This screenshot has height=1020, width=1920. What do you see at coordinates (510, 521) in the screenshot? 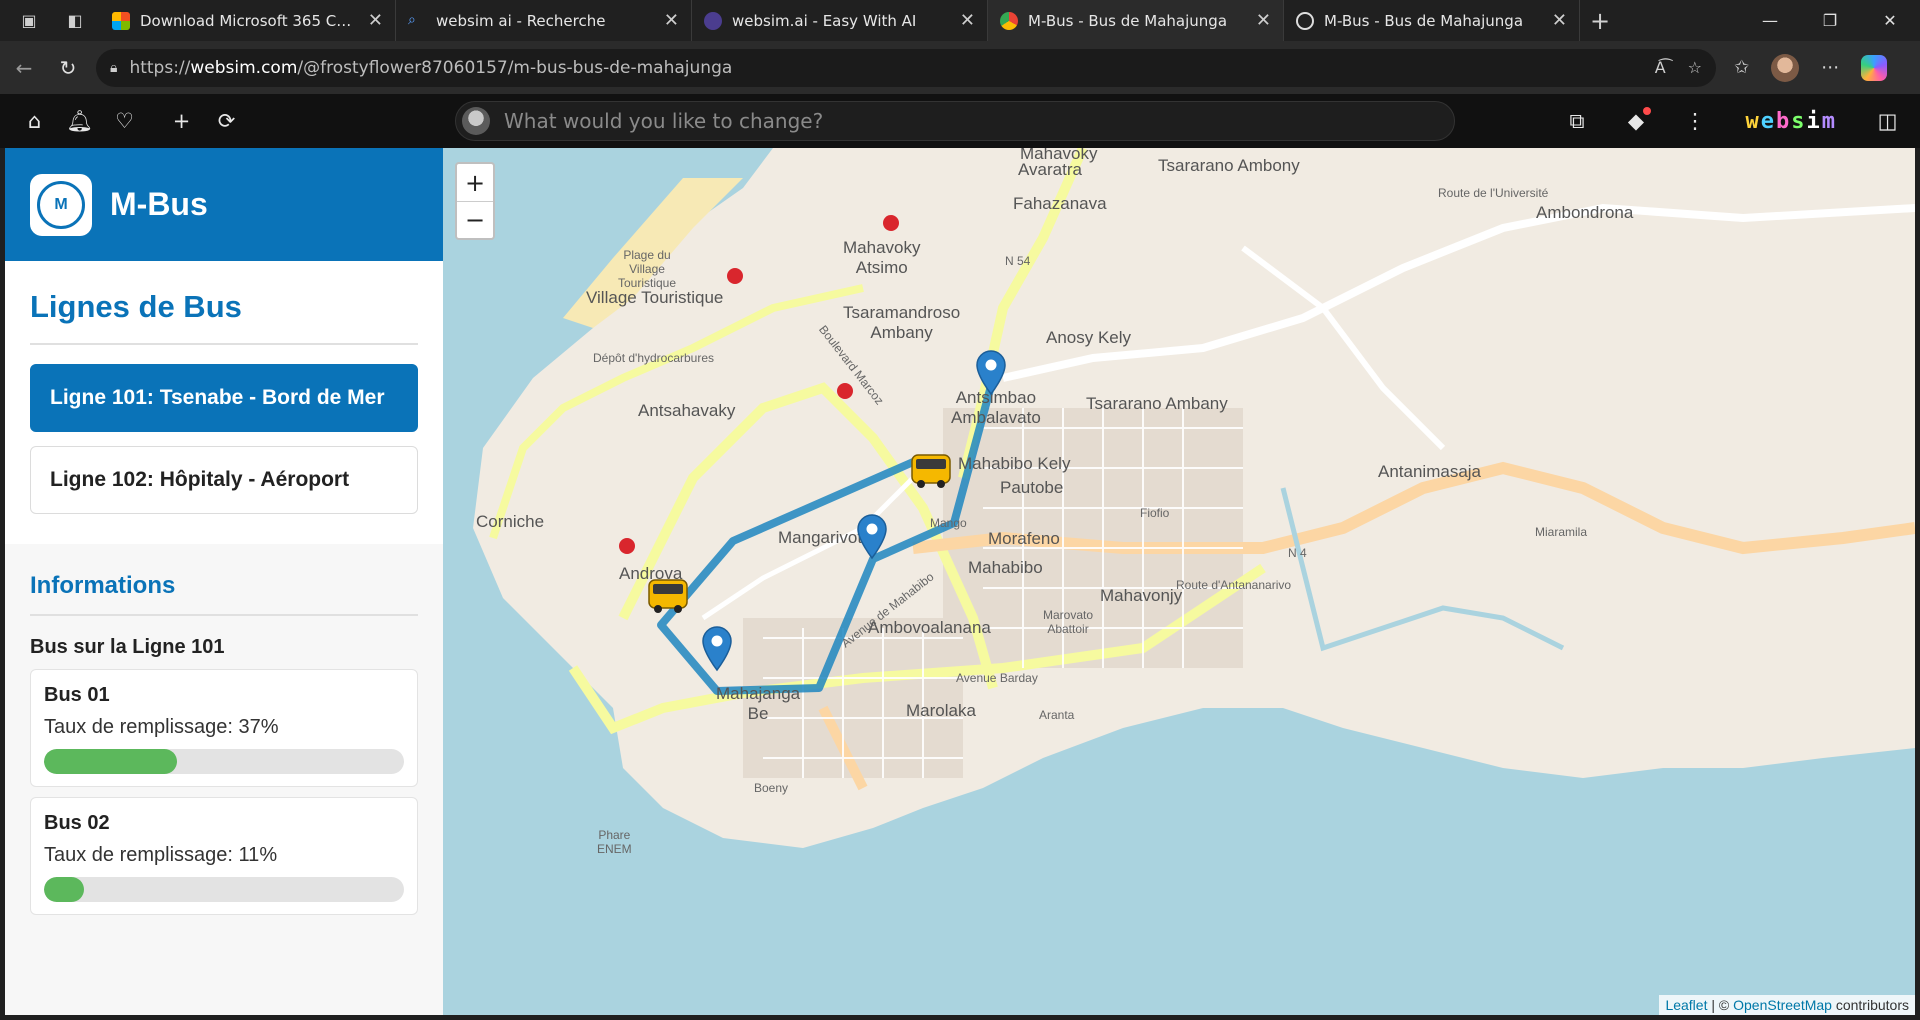
I see `map-label: Corniche` at bounding box center [510, 521].